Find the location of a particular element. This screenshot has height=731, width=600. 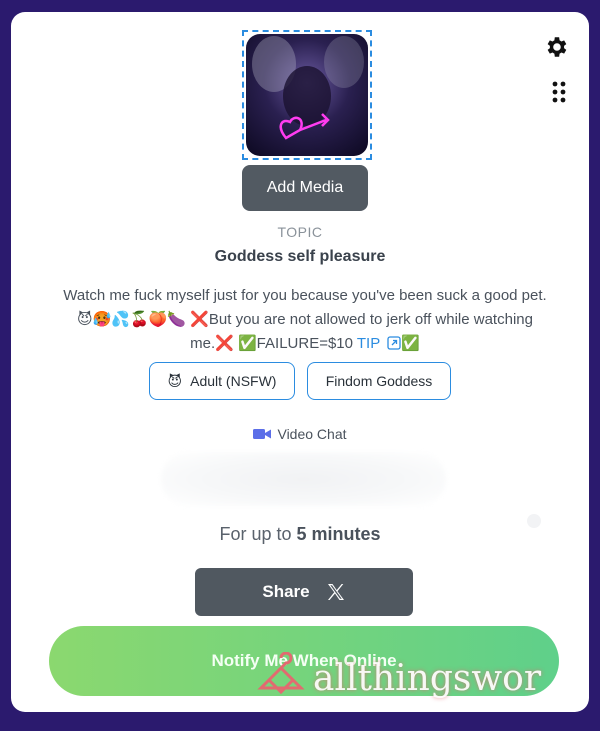

tag-findom-label: Findom Goddess is located at coordinates (379, 381).